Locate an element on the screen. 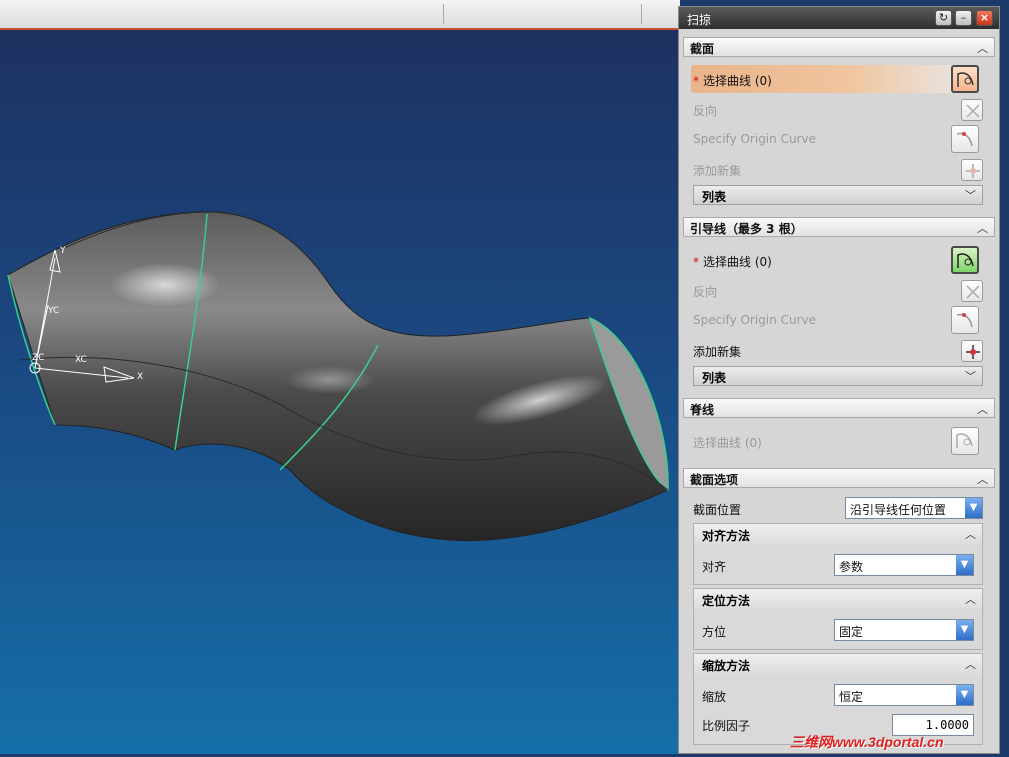  axis-label-xc: XC is located at coordinates (81, 360).